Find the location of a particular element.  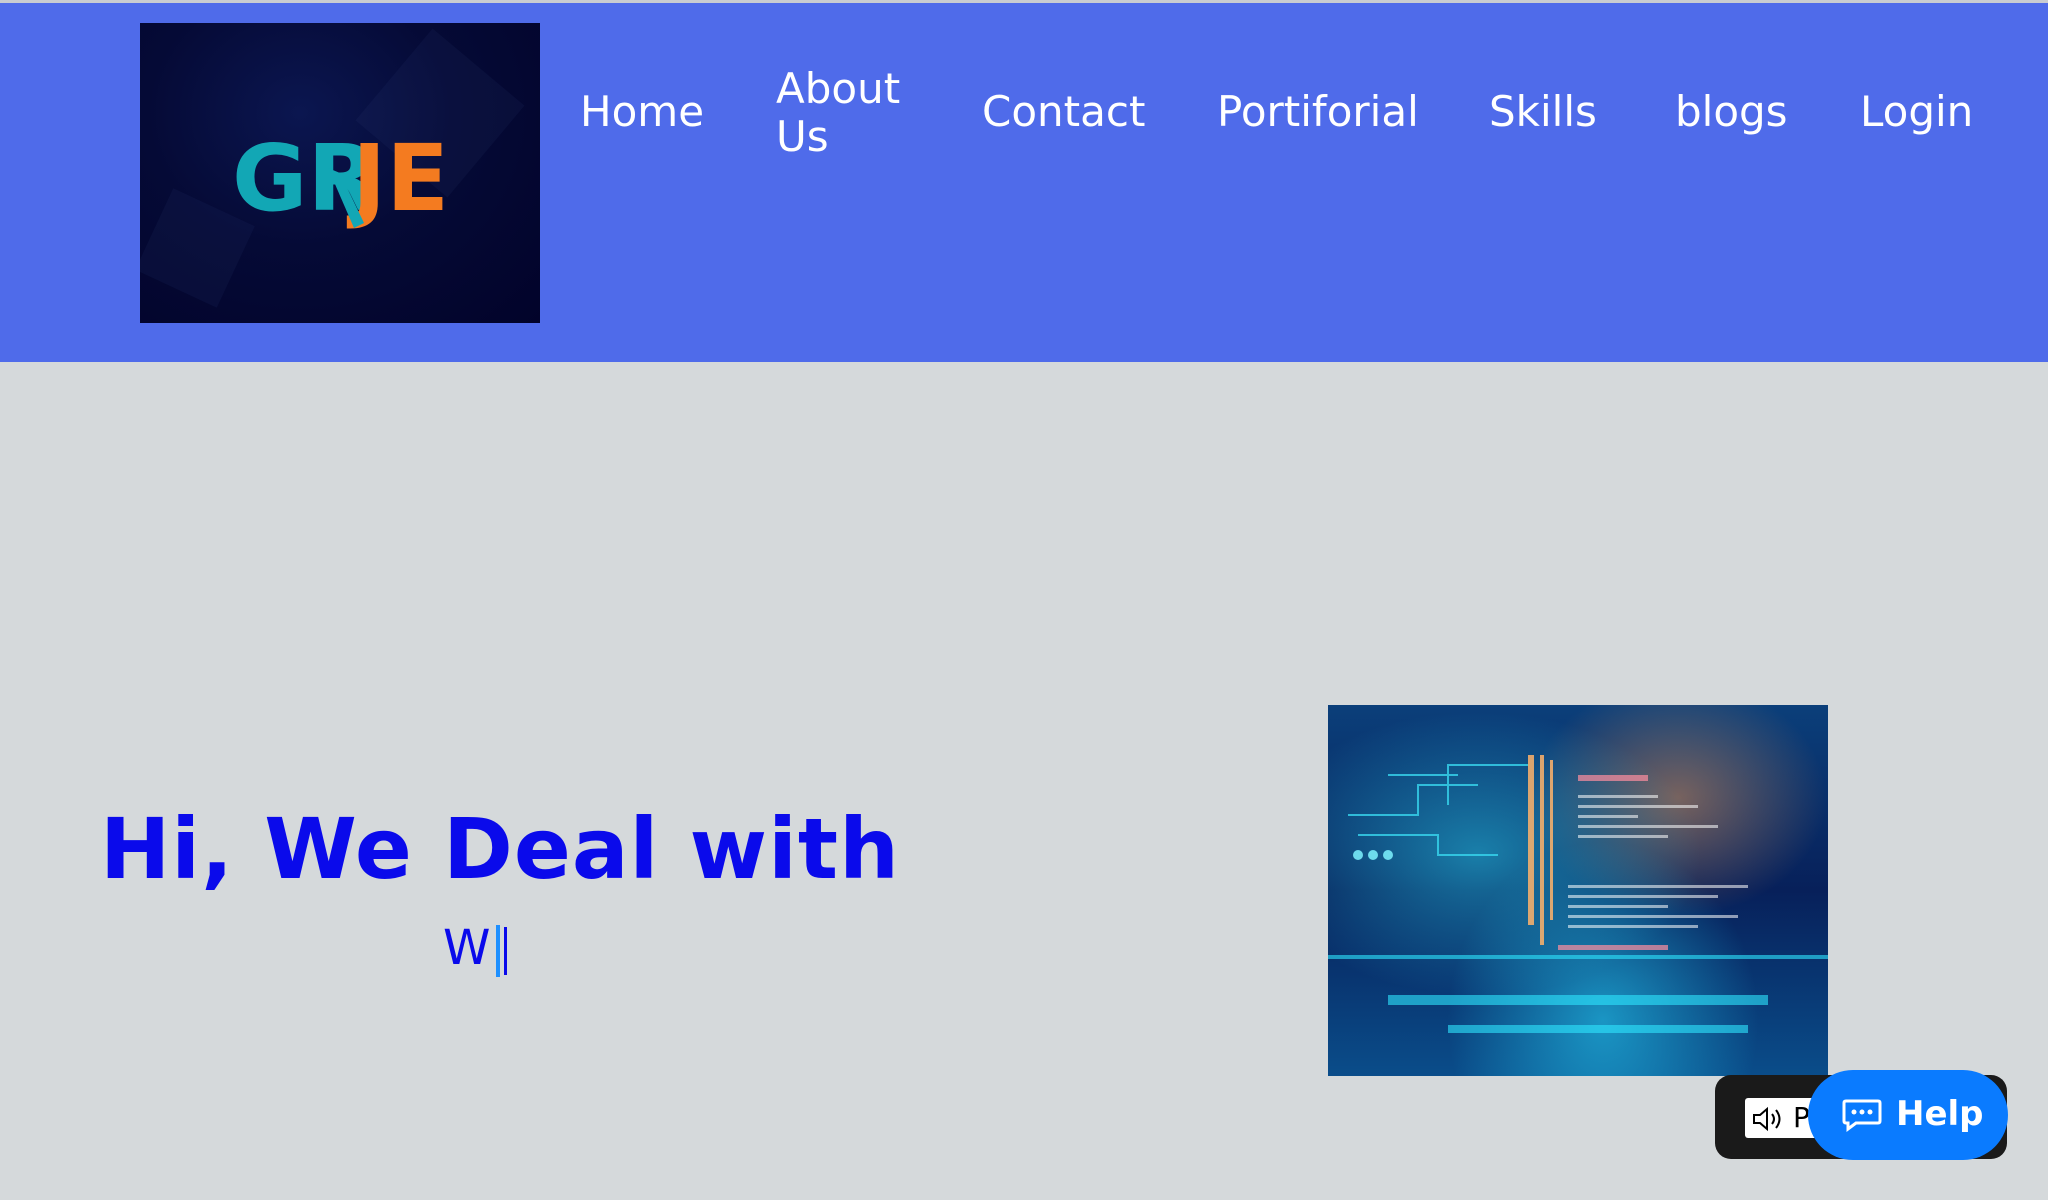

nav-contact: Contact is located at coordinates (1063, 112).